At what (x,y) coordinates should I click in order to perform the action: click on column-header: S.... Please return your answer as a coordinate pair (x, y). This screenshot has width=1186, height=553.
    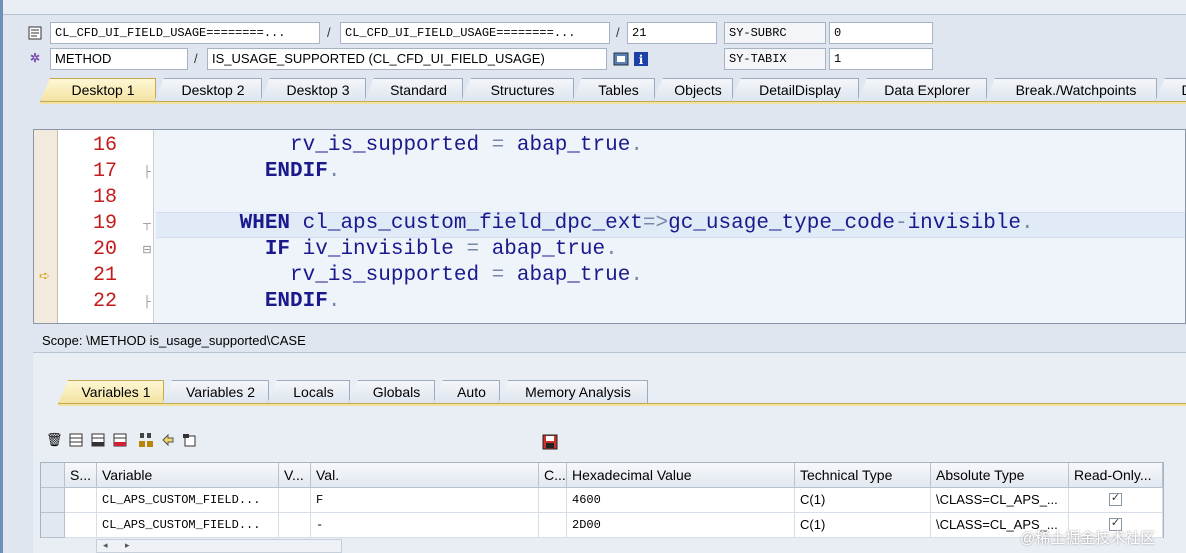
    Looking at the image, I should click on (81, 475).